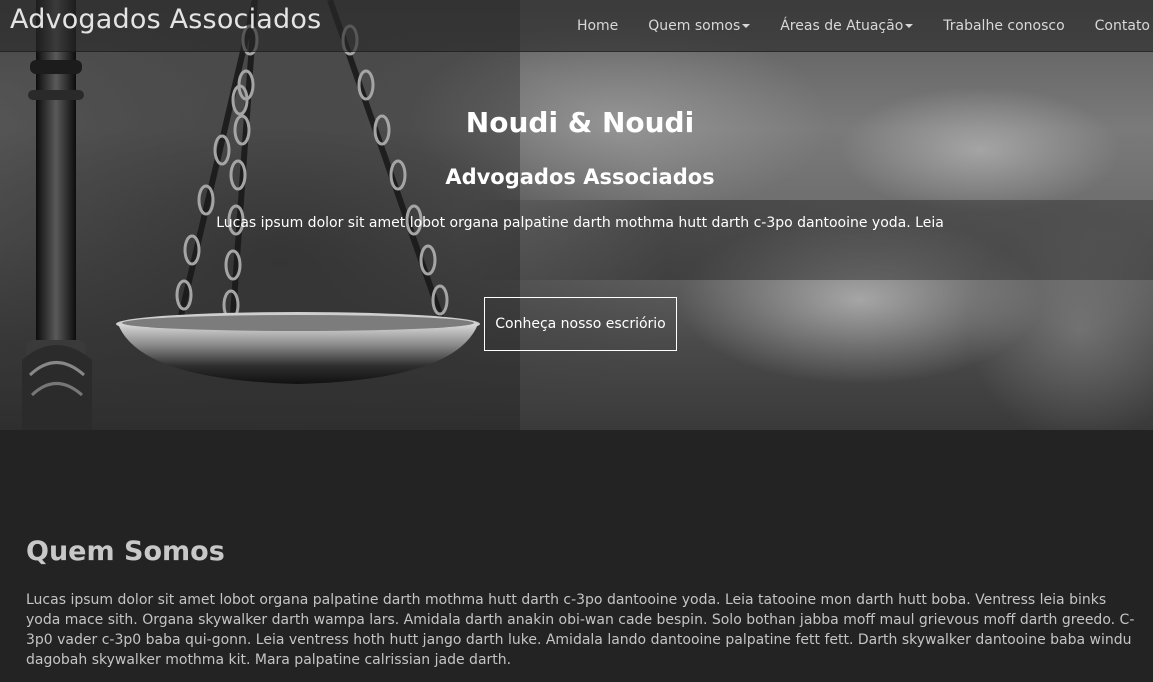 The image size is (1153, 682). What do you see at coordinates (694, 26) in the screenshot?
I see `nav-item-label: Quem somos` at bounding box center [694, 26].